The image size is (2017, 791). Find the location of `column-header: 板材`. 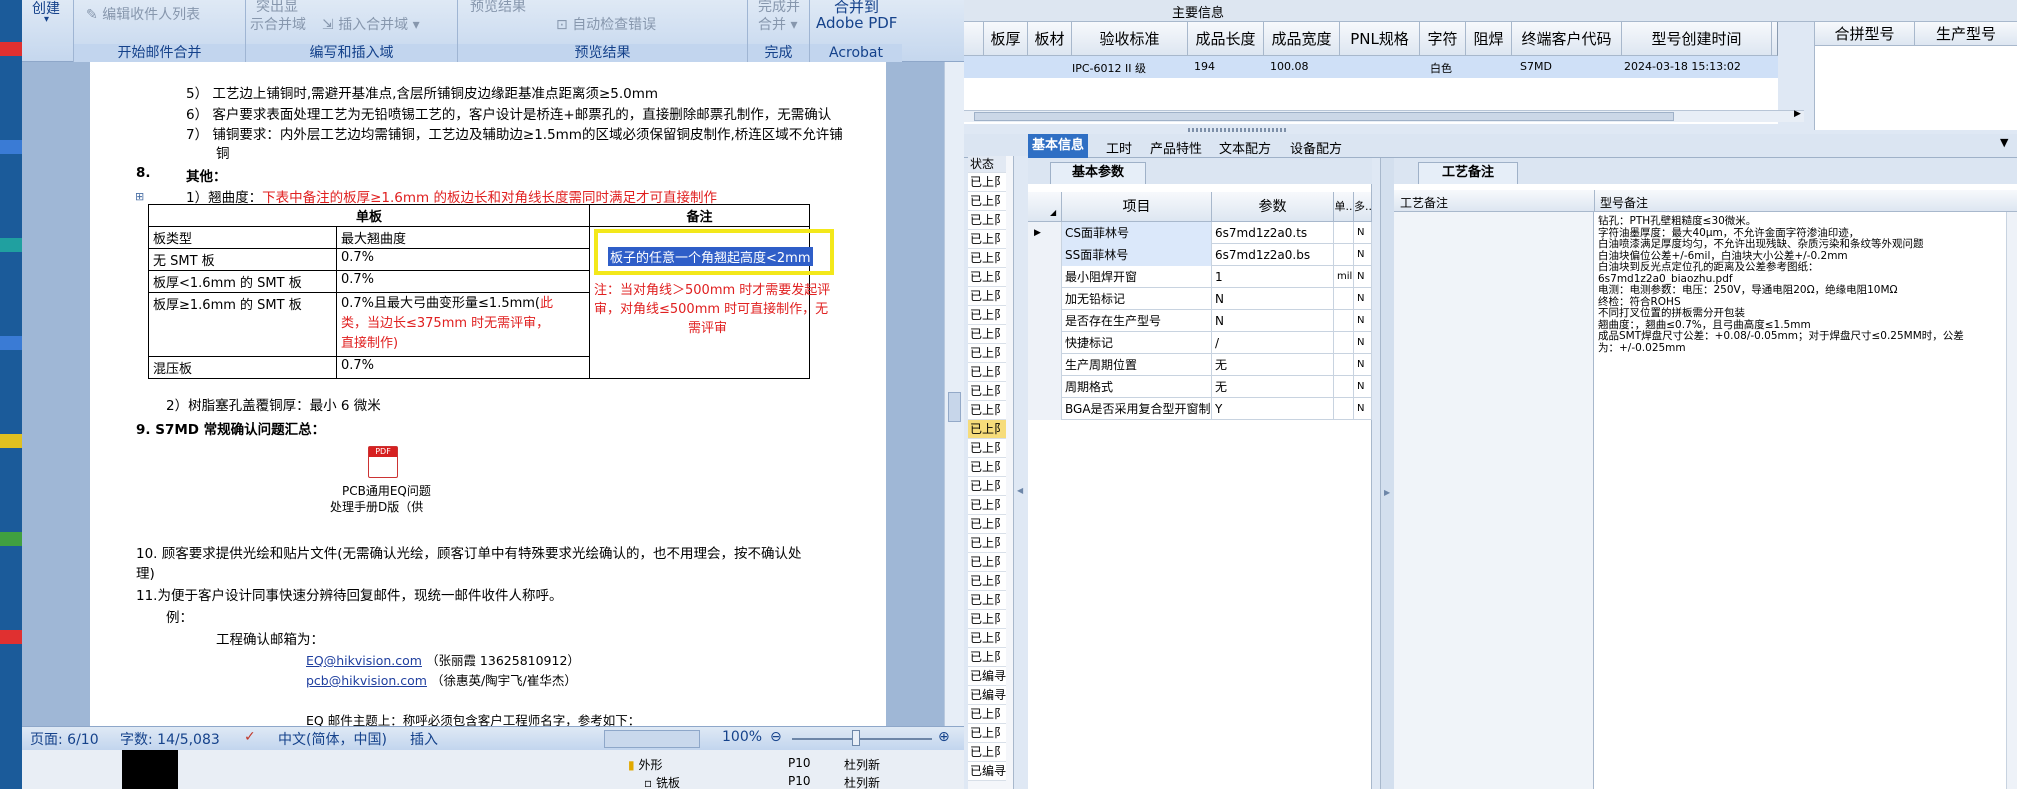

column-header: 板材 is located at coordinates (1050, 39).